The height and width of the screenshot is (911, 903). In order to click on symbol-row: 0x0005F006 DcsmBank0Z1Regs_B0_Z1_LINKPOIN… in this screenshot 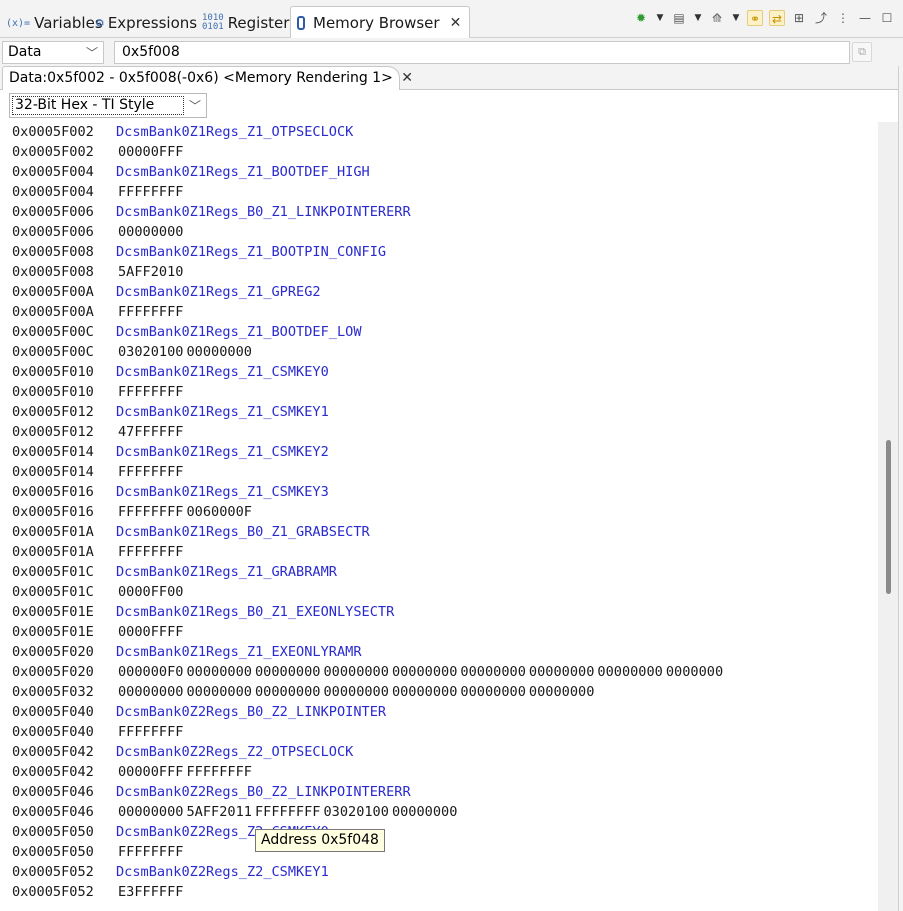, I will do `click(444, 212)`.